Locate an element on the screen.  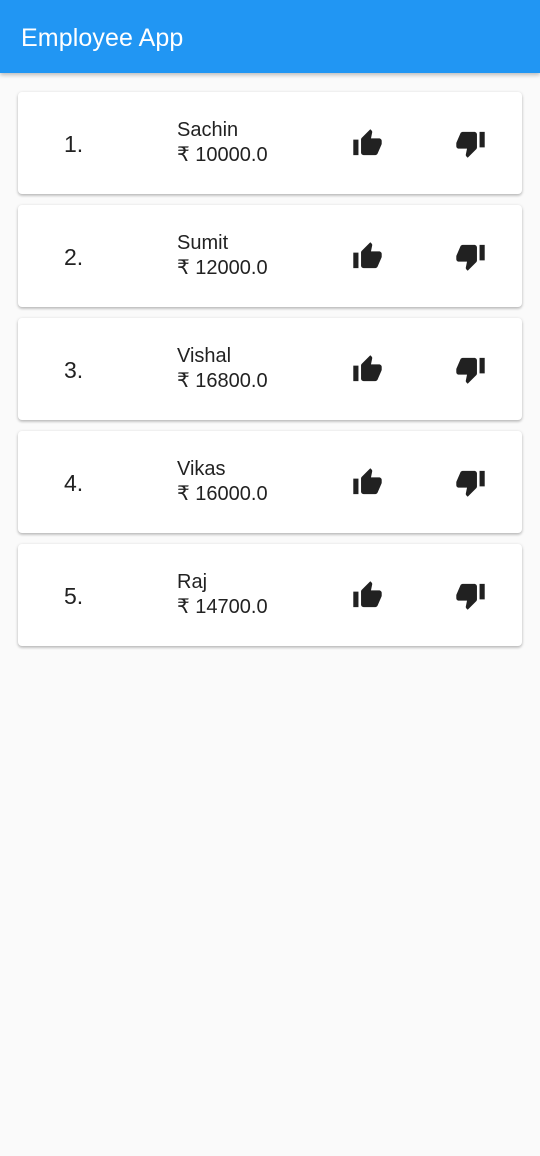
employee-salary-row: ₹ 16000.0 is located at coordinates (222, 494).